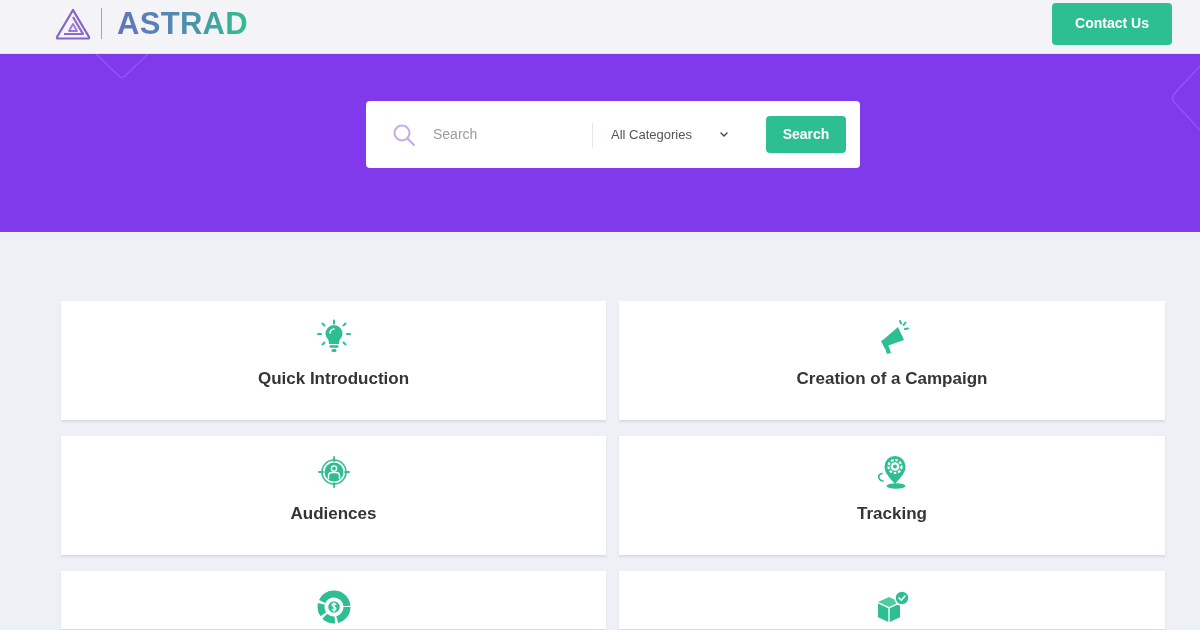 This screenshot has height=630, width=1200. I want to click on target-person-icon, so click(333, 472).